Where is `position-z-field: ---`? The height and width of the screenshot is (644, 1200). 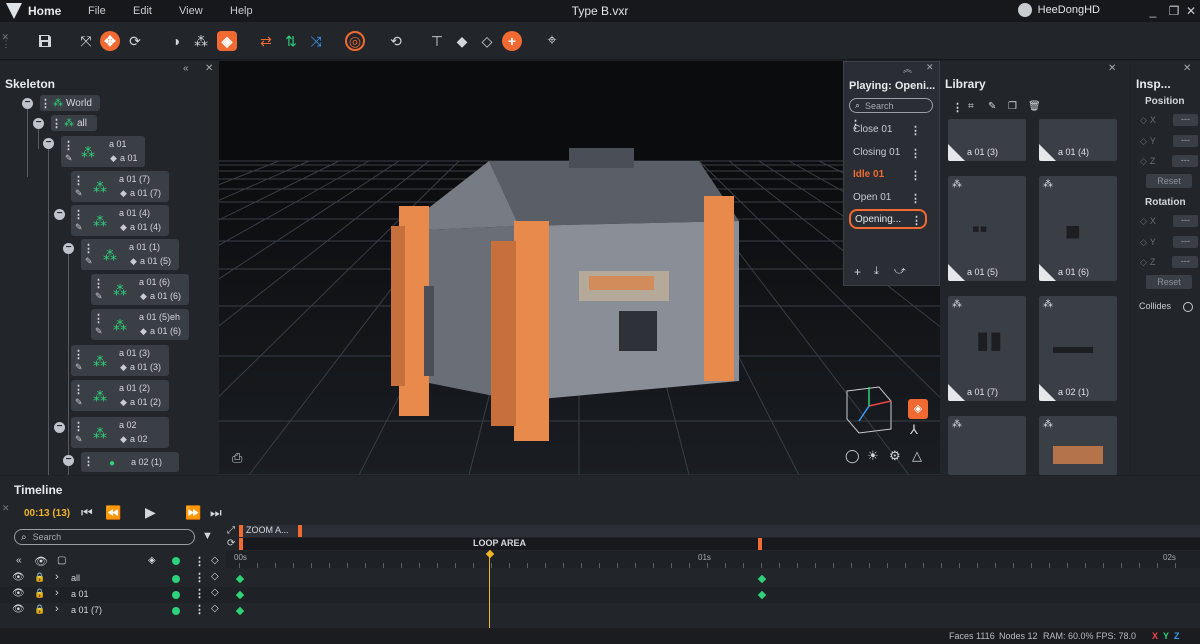
position-z-field: --- is located at coordinates (1185, 161).